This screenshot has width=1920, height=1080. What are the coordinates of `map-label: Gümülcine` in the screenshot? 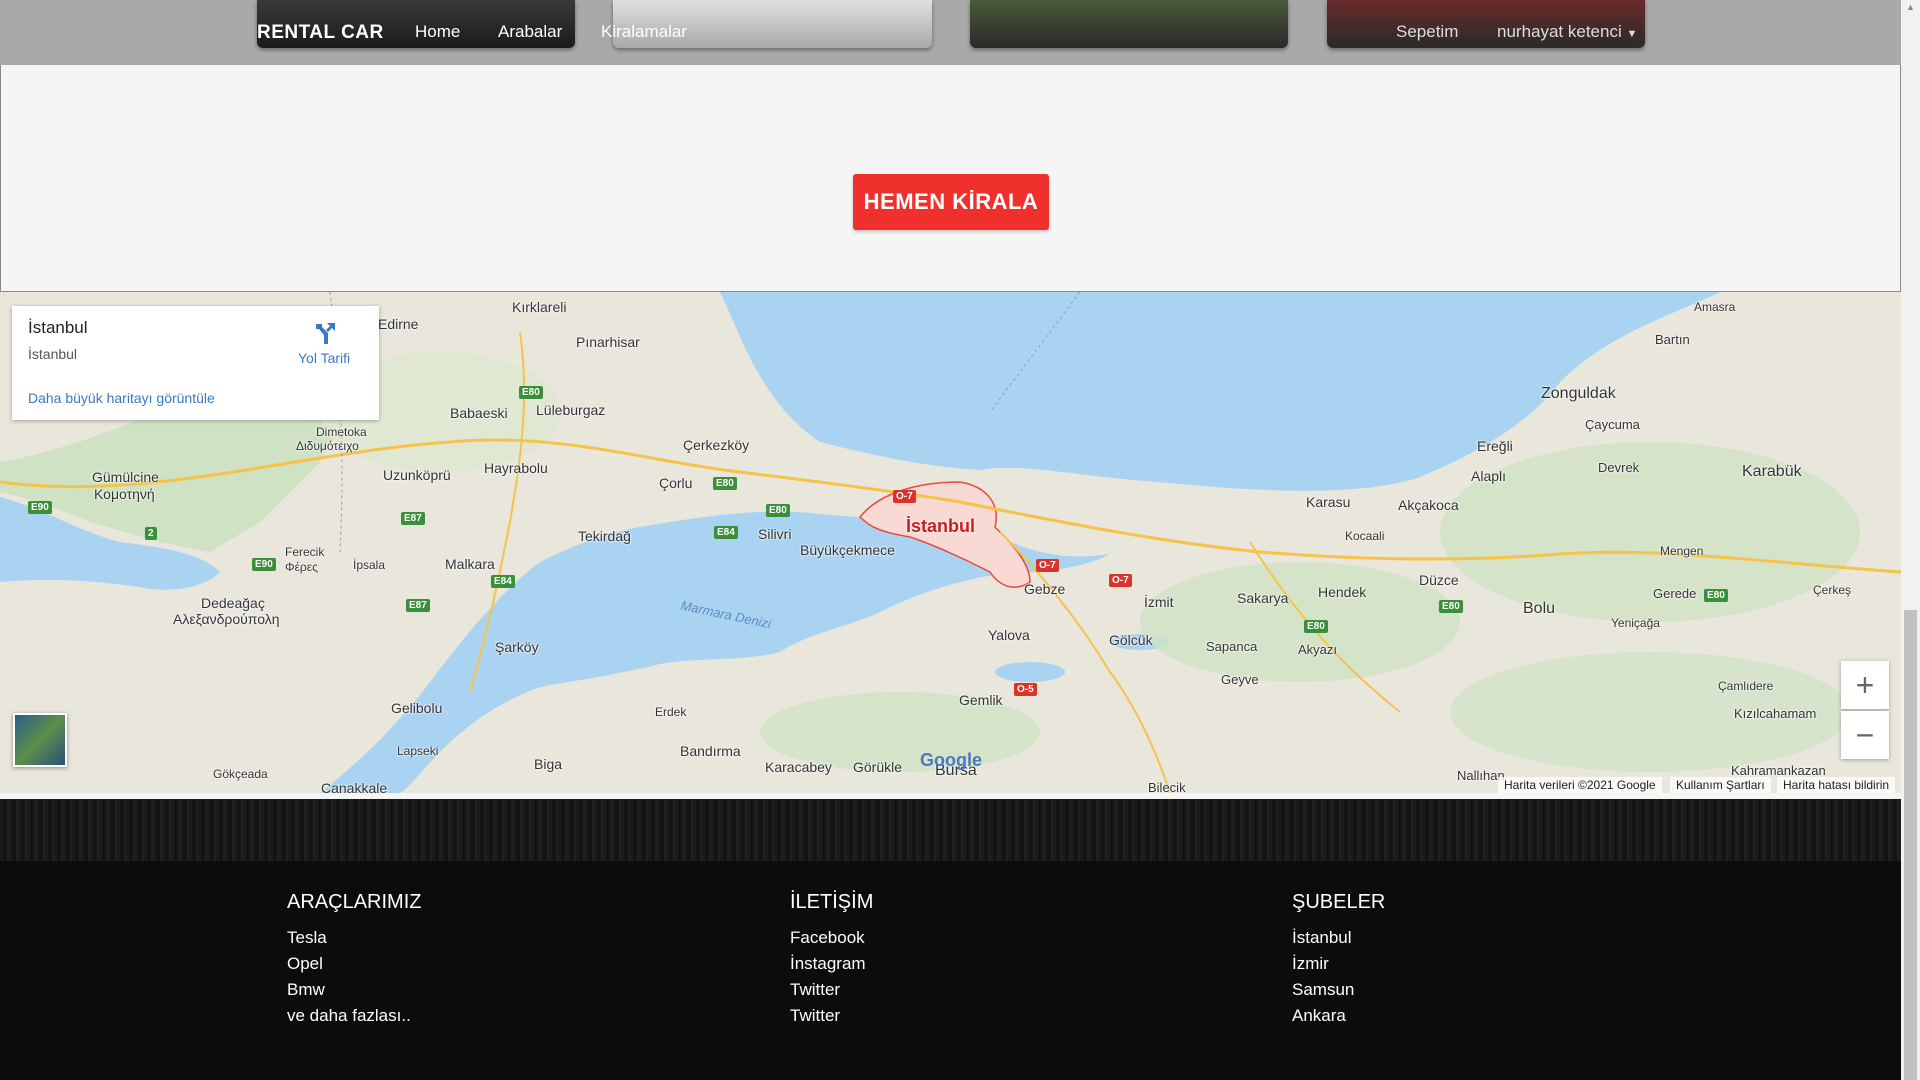 It's located at (125, 477).